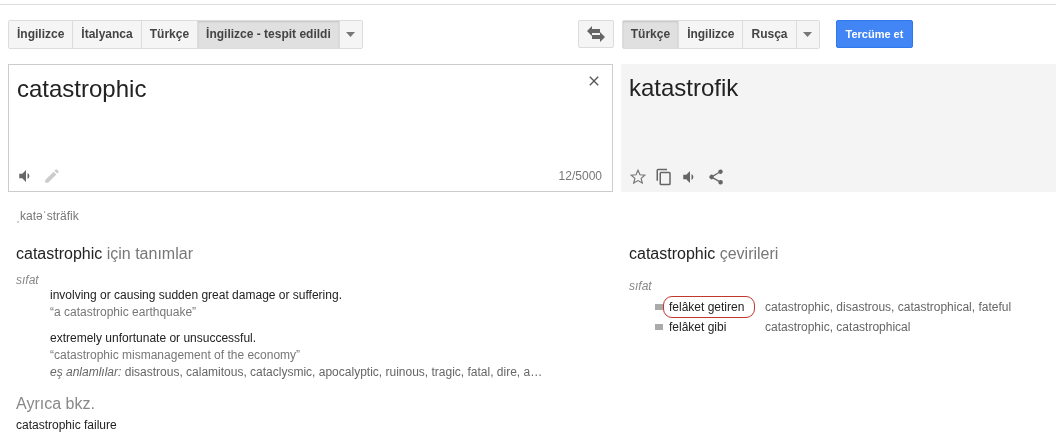  I want to click on translation-word: felâket gibi, so click(709, 327).